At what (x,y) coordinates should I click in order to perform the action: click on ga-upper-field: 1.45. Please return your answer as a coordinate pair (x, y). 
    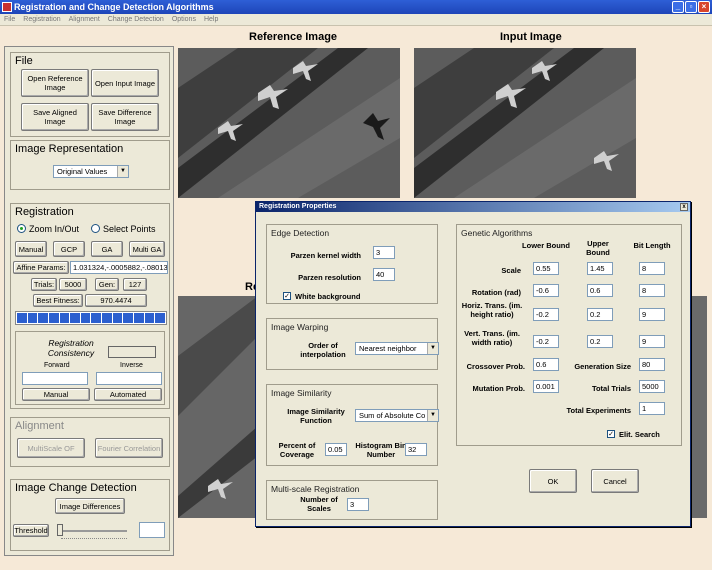
    Looking at the image, I should click on (600, 268).